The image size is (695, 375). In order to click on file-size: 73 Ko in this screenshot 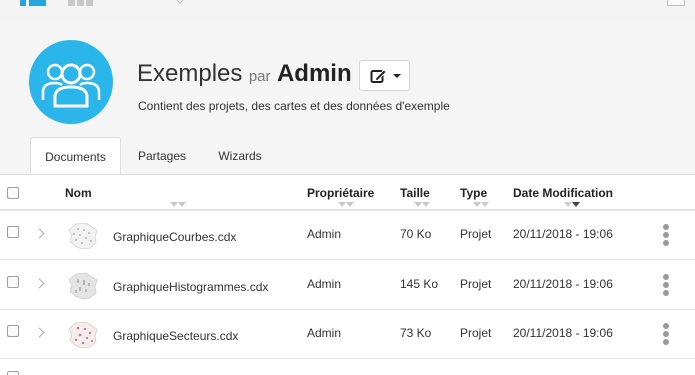, I will do `click(416, 333)`.